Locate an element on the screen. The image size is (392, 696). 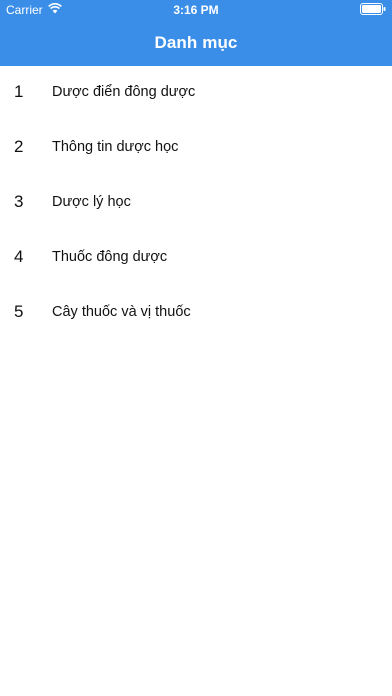
item-label: Thuốc đông dược is located at coordinates (110, 256).